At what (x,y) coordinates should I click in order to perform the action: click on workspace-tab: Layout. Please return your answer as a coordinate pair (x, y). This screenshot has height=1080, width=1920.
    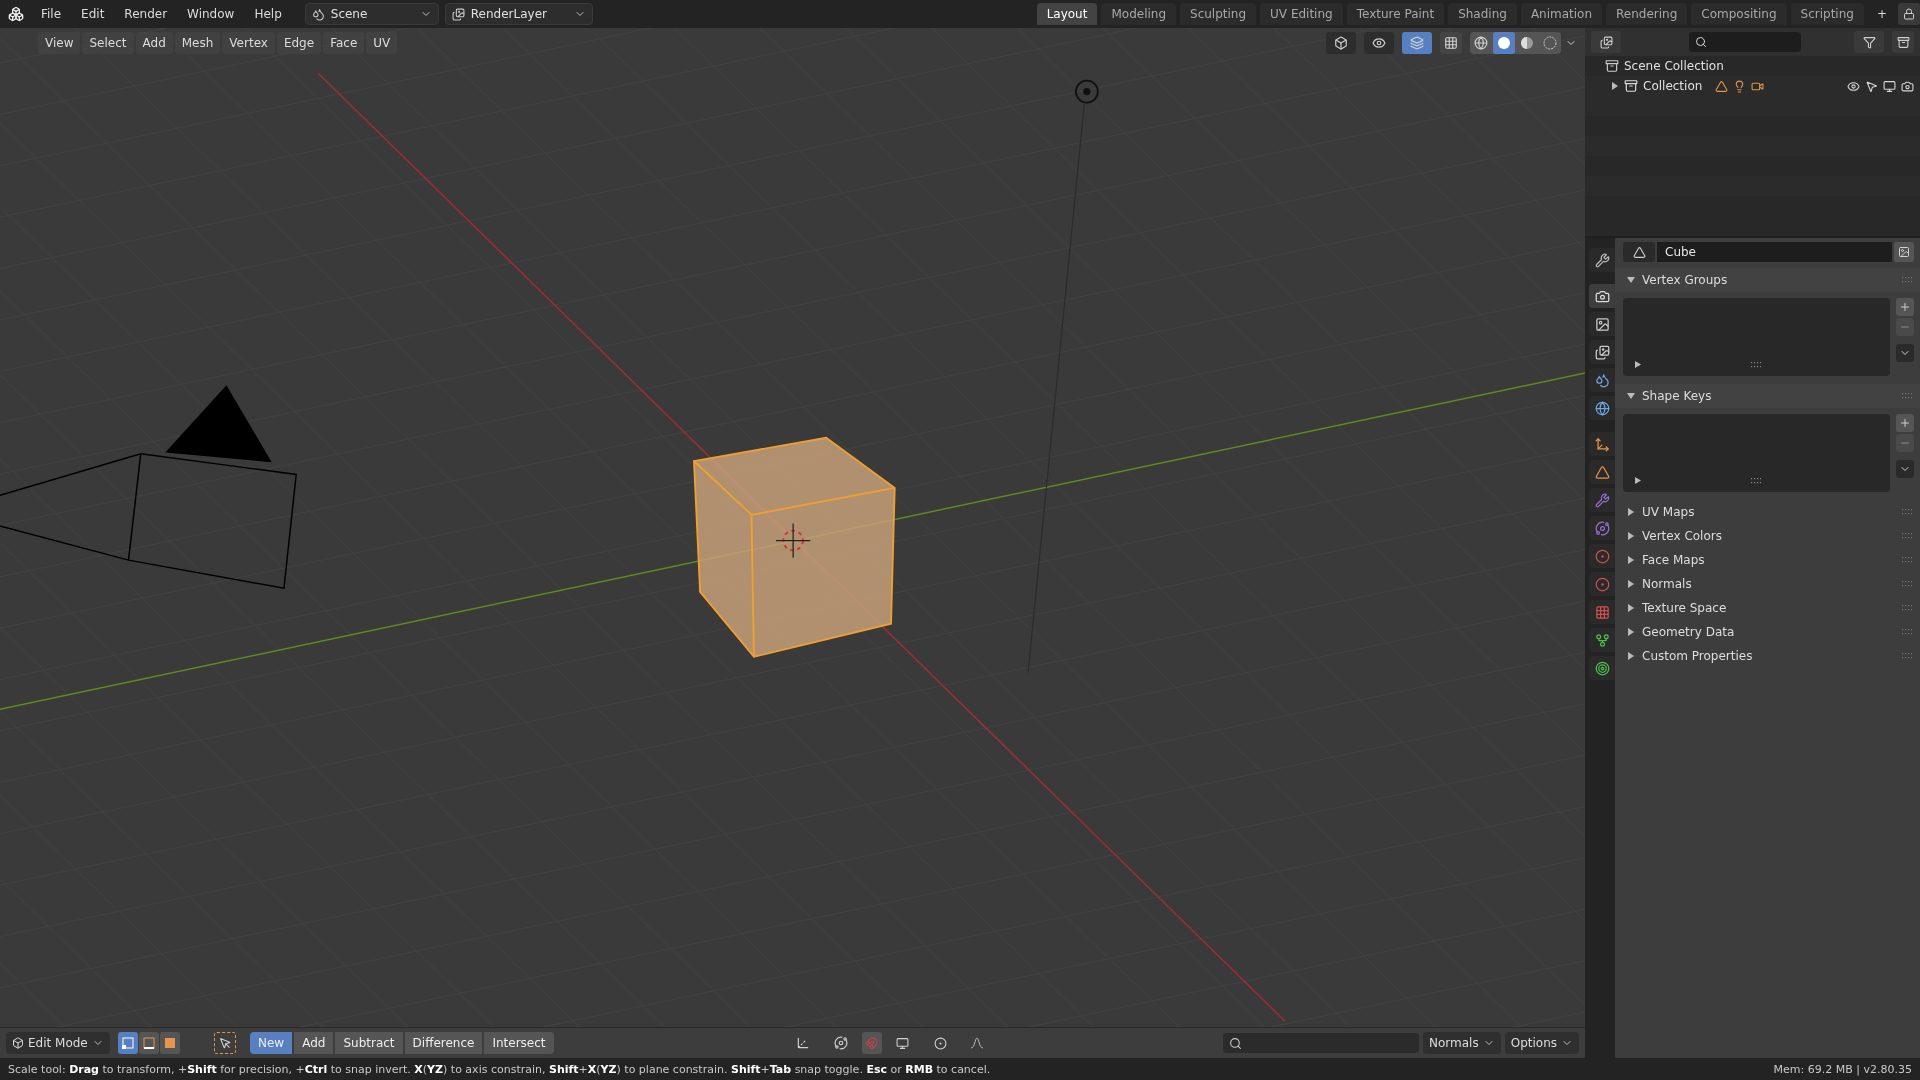
    Looking at the image, I should click on (1067, 14).